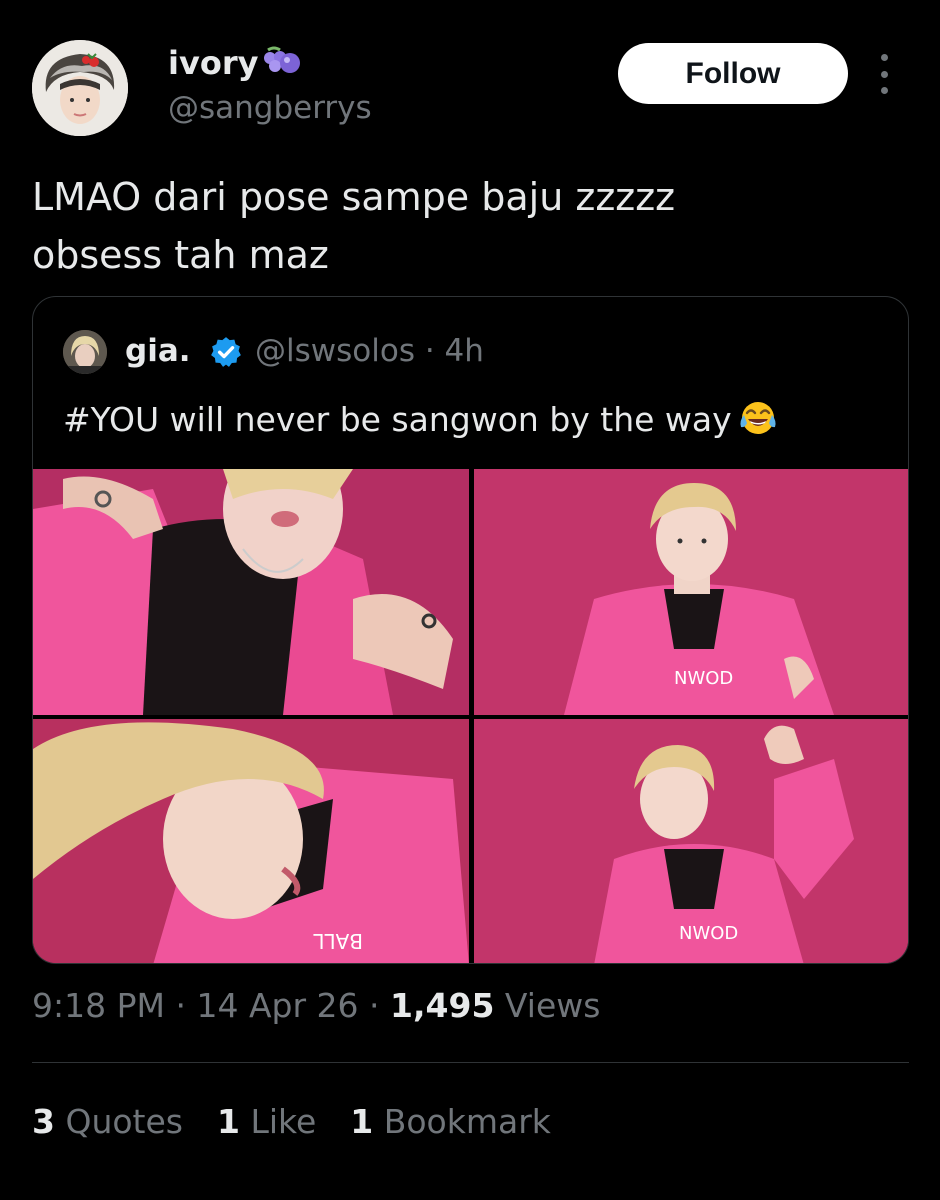 The image size is (940, 1200). Describe the element at coordinates (467, 1121) in the screenshot. I see `bookmarks-label: Bookmark` at that location.